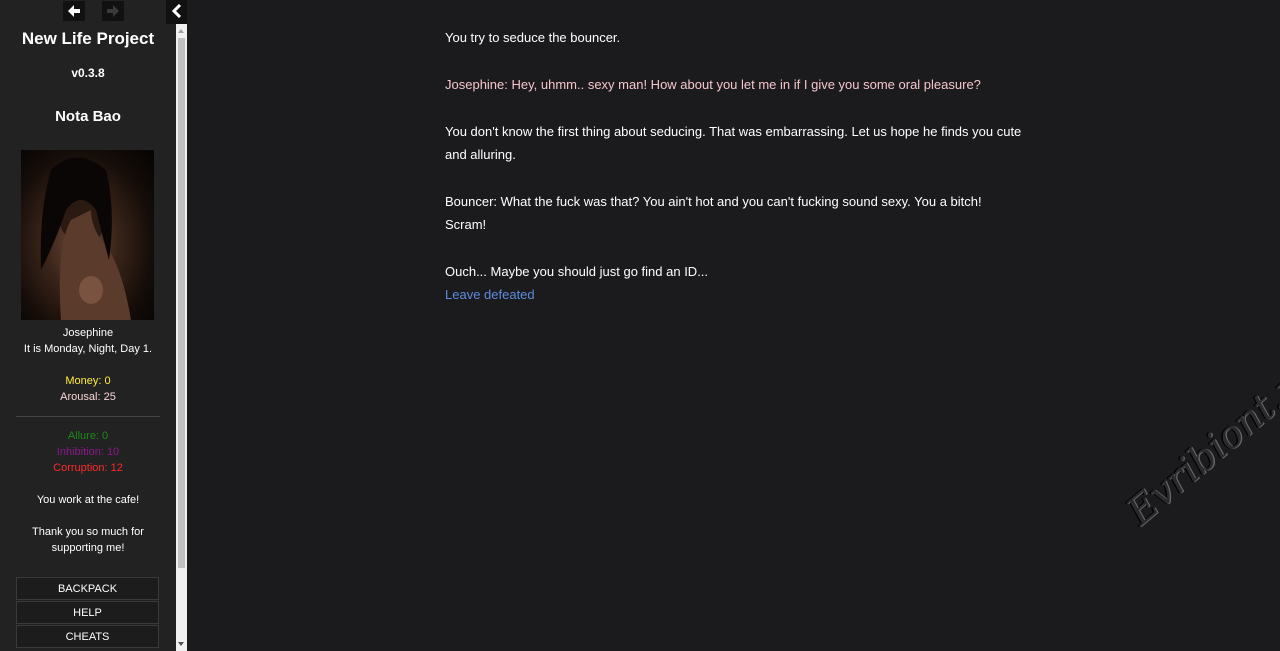 The image size is (1280, 651). I want to click on scroll-up-arrow-icon, so click(181, 31).